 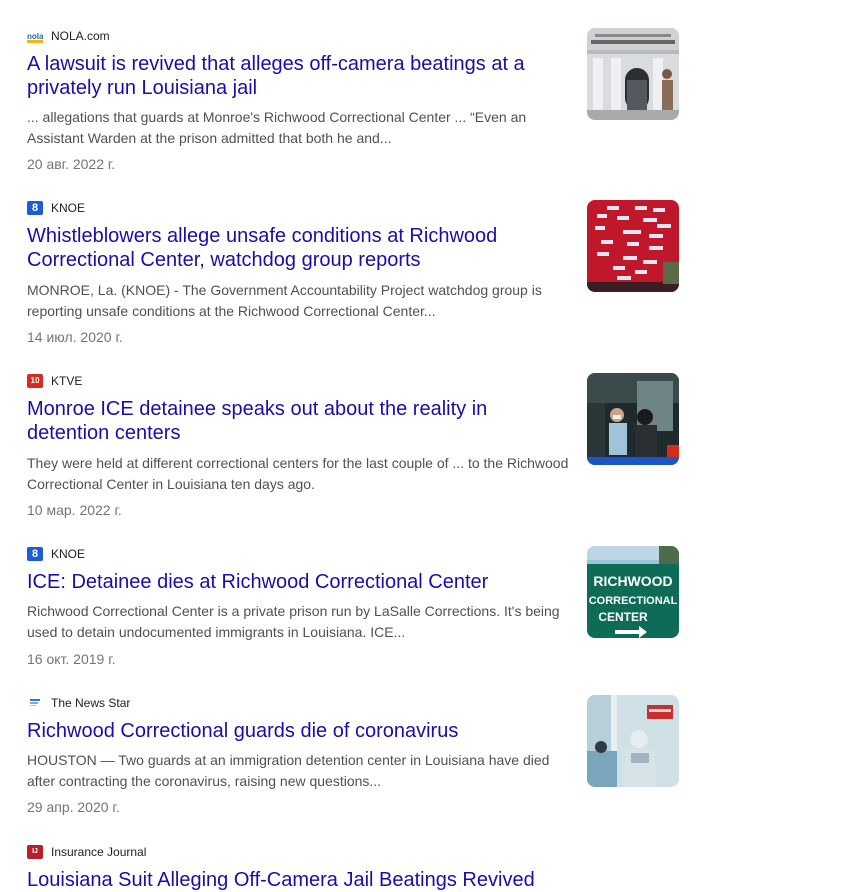 What do you see at coordinates (80, 36) in the screenshot?
I see `source-name: NOLA.com` at bounding box center [80, 36].